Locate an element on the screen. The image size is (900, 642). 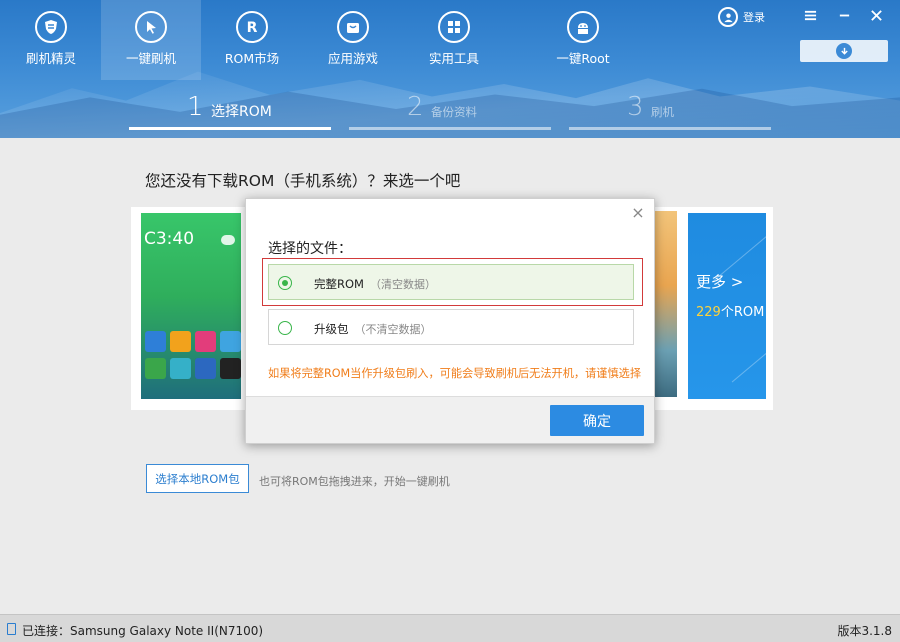
rom-count: 229个ROM is located at coordinates (730, 310).